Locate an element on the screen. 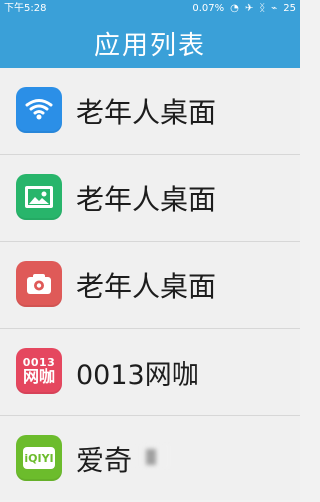  logo-text: 0013 网咖 is located at coordinates (39, 371).